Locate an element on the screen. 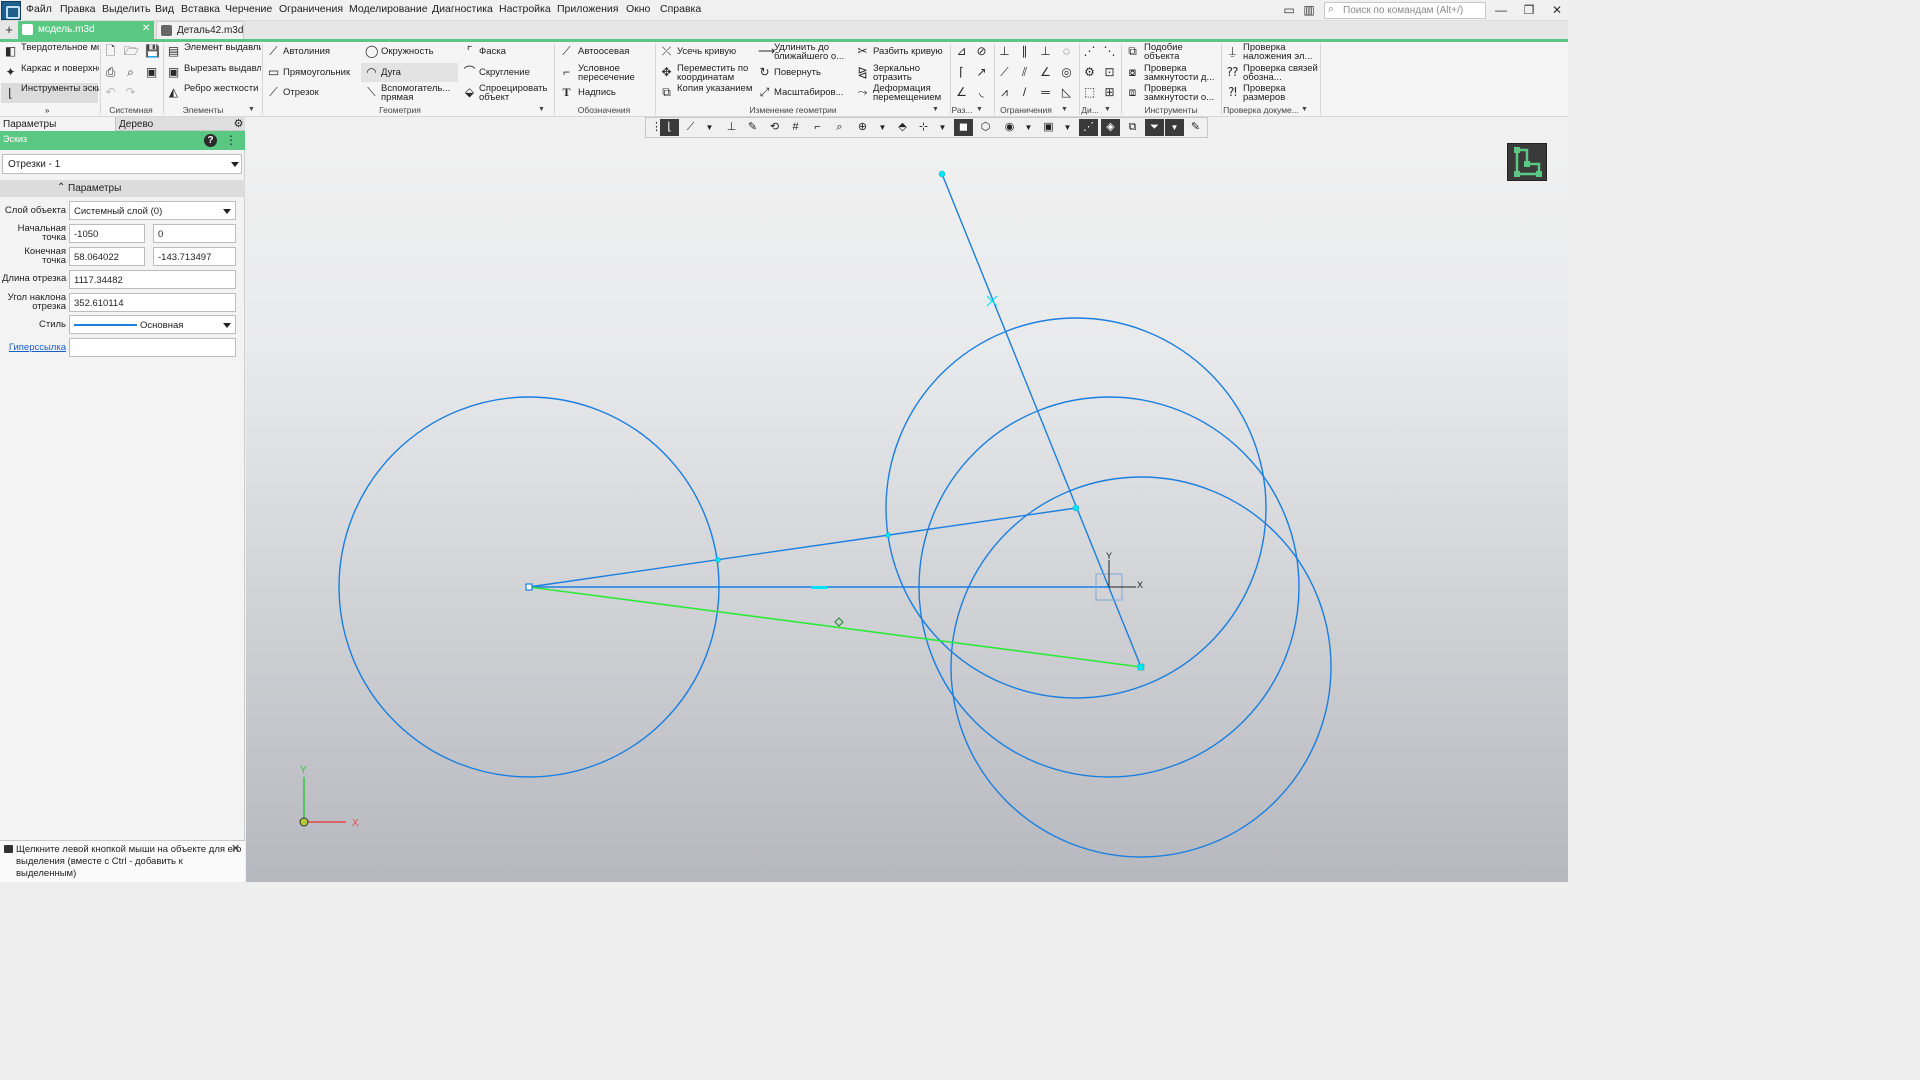 This screenshot has width=1920, height=1080. minimize-icon: — is located at coordinates (1501, 10).